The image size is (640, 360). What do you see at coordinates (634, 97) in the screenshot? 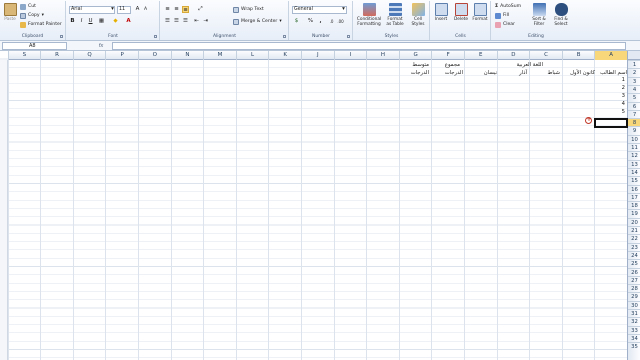
I see `row-header-5: 5` at bounding box center [634, 97].